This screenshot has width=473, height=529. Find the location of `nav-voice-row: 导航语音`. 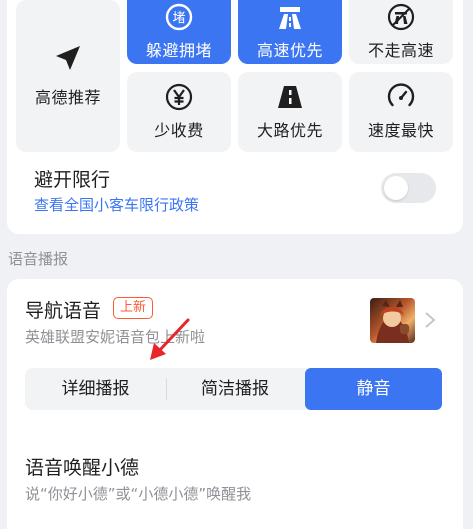

nav-voice-row: 导航语音 is located at coordinates (63, 309).